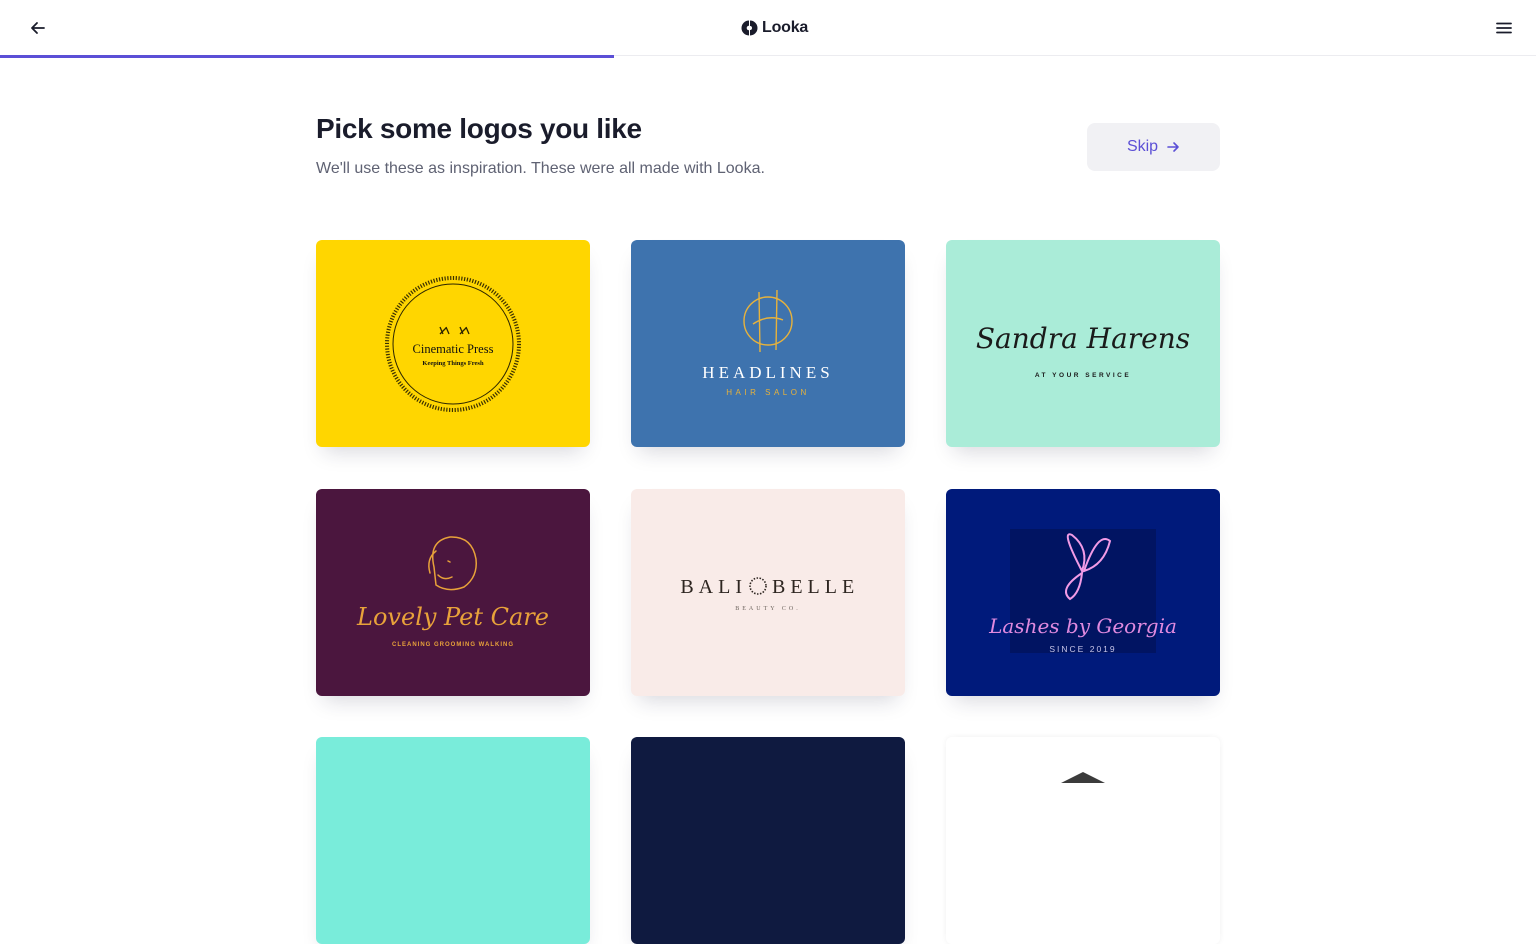  I want to click on page-title: Pick some logos you like, so click(479, 128).